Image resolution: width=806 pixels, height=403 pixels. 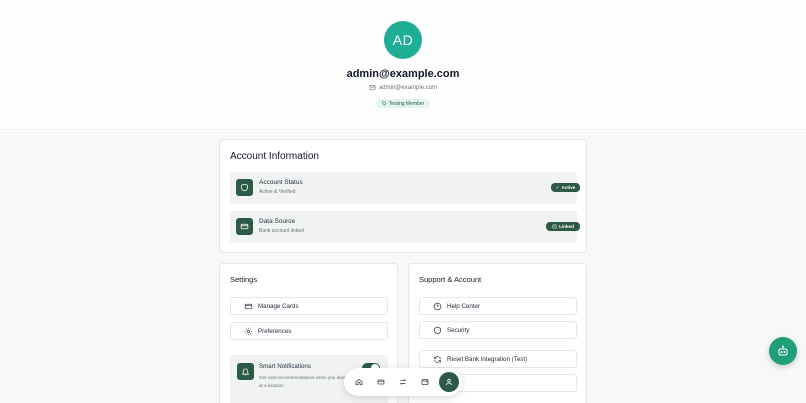 I want to click on profile-email: admin@example.com, so click(x=403, y=87).